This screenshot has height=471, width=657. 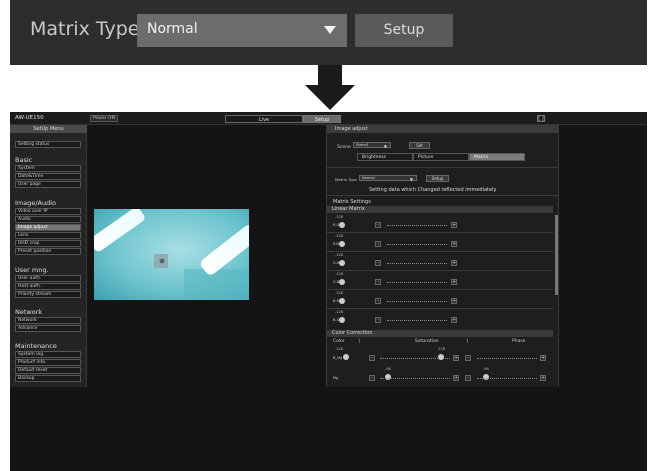 What do you see at coordinates (437, 178) in the screenshot?
I see `matrix-setup-button: Setup` at bounding box center [437, 178].